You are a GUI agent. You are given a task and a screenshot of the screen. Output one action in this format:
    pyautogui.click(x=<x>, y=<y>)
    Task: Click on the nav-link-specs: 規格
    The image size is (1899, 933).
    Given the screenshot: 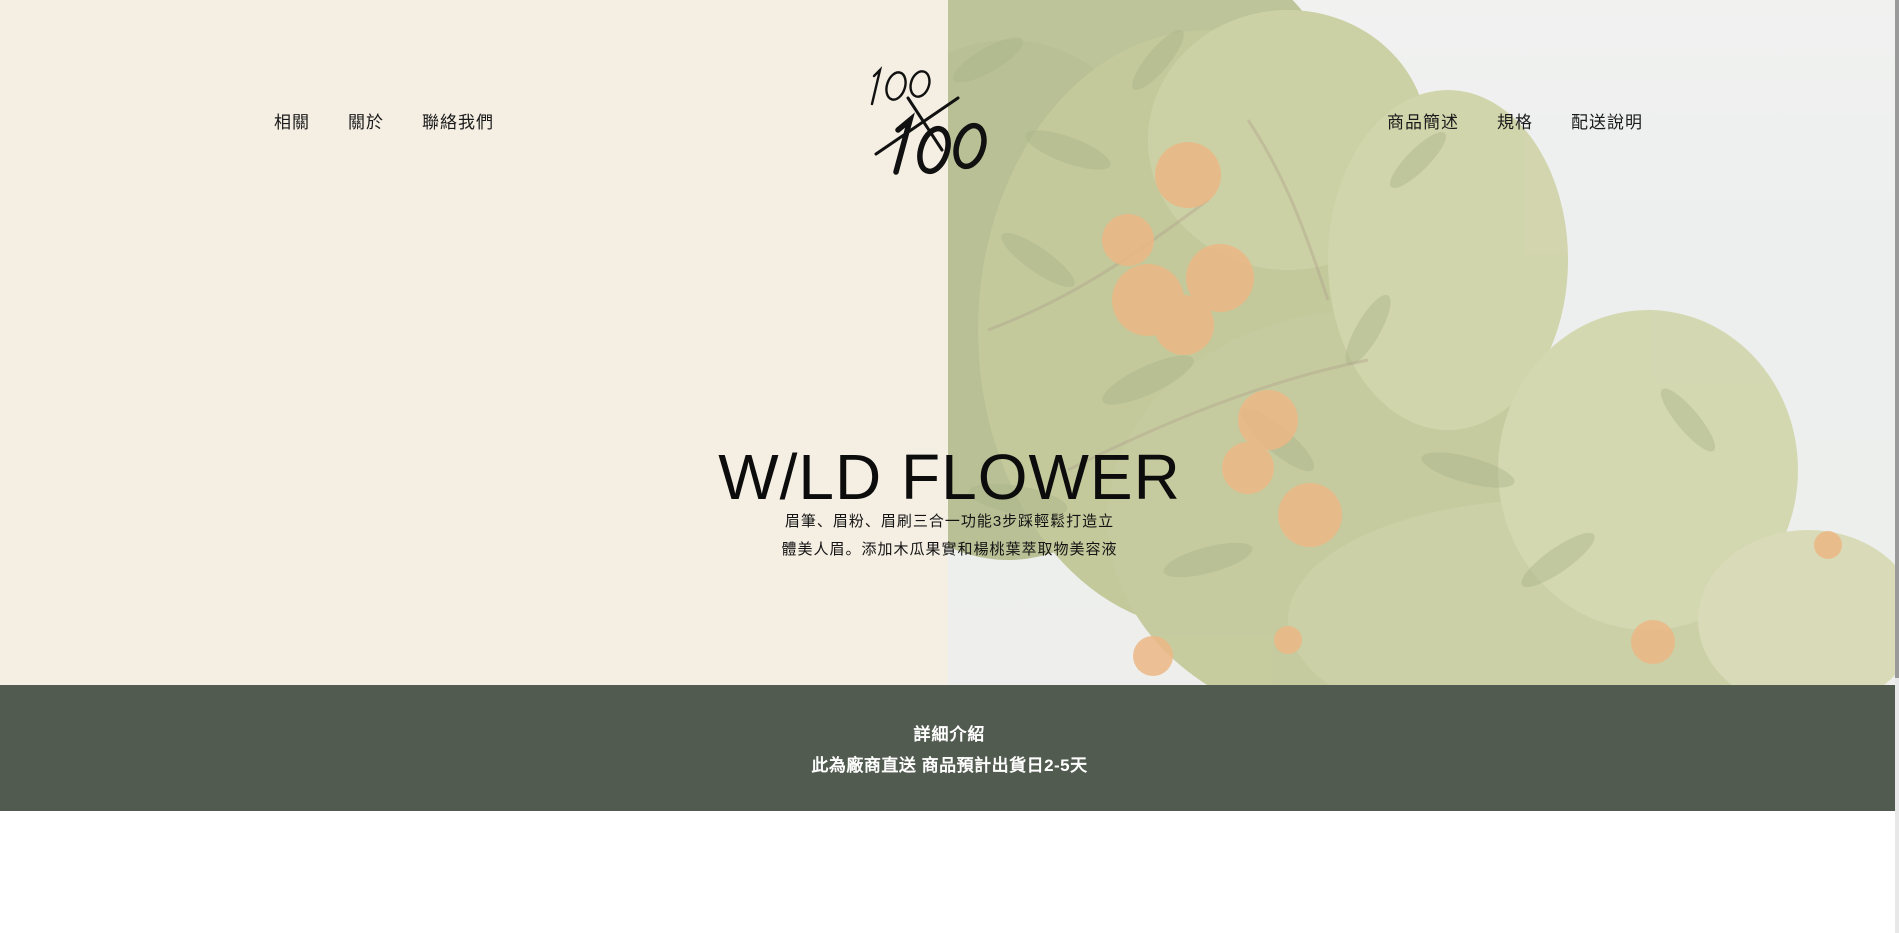 What is the action you would take?
    pyautogui.click(x=1515, y=120)
    